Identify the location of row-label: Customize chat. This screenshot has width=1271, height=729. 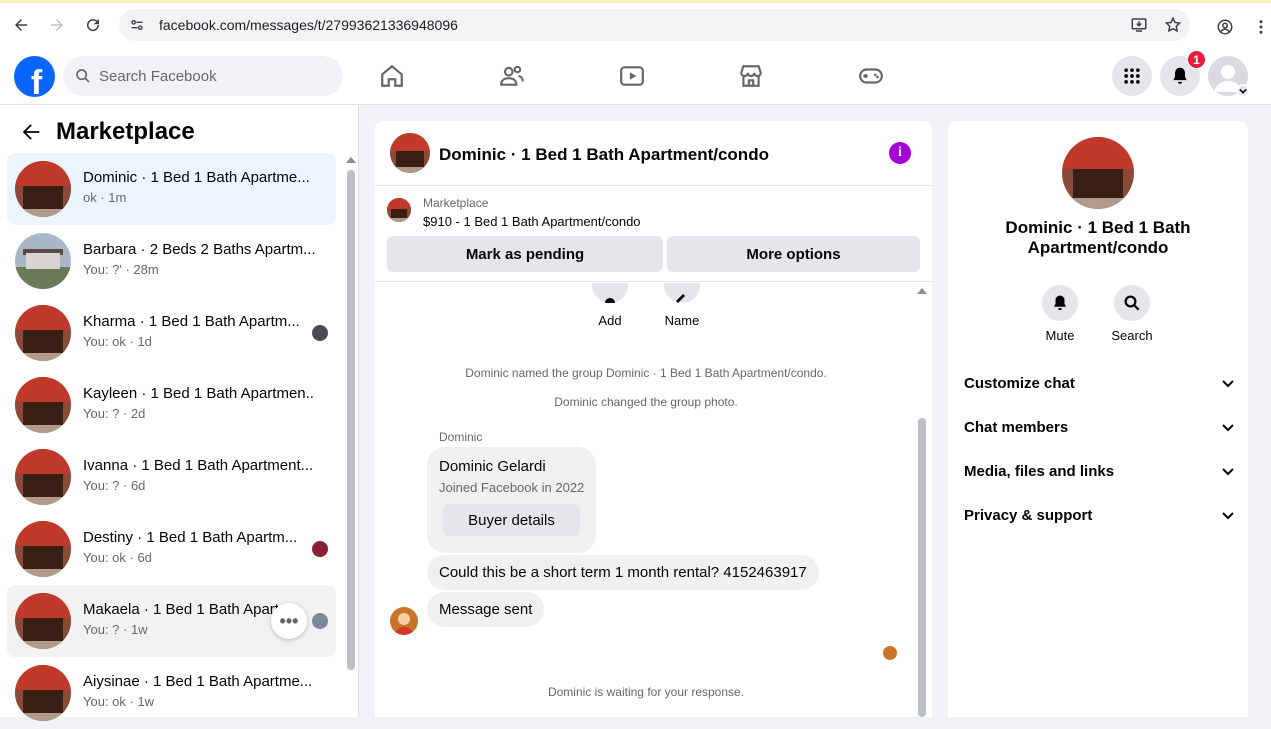
(1019, 383).